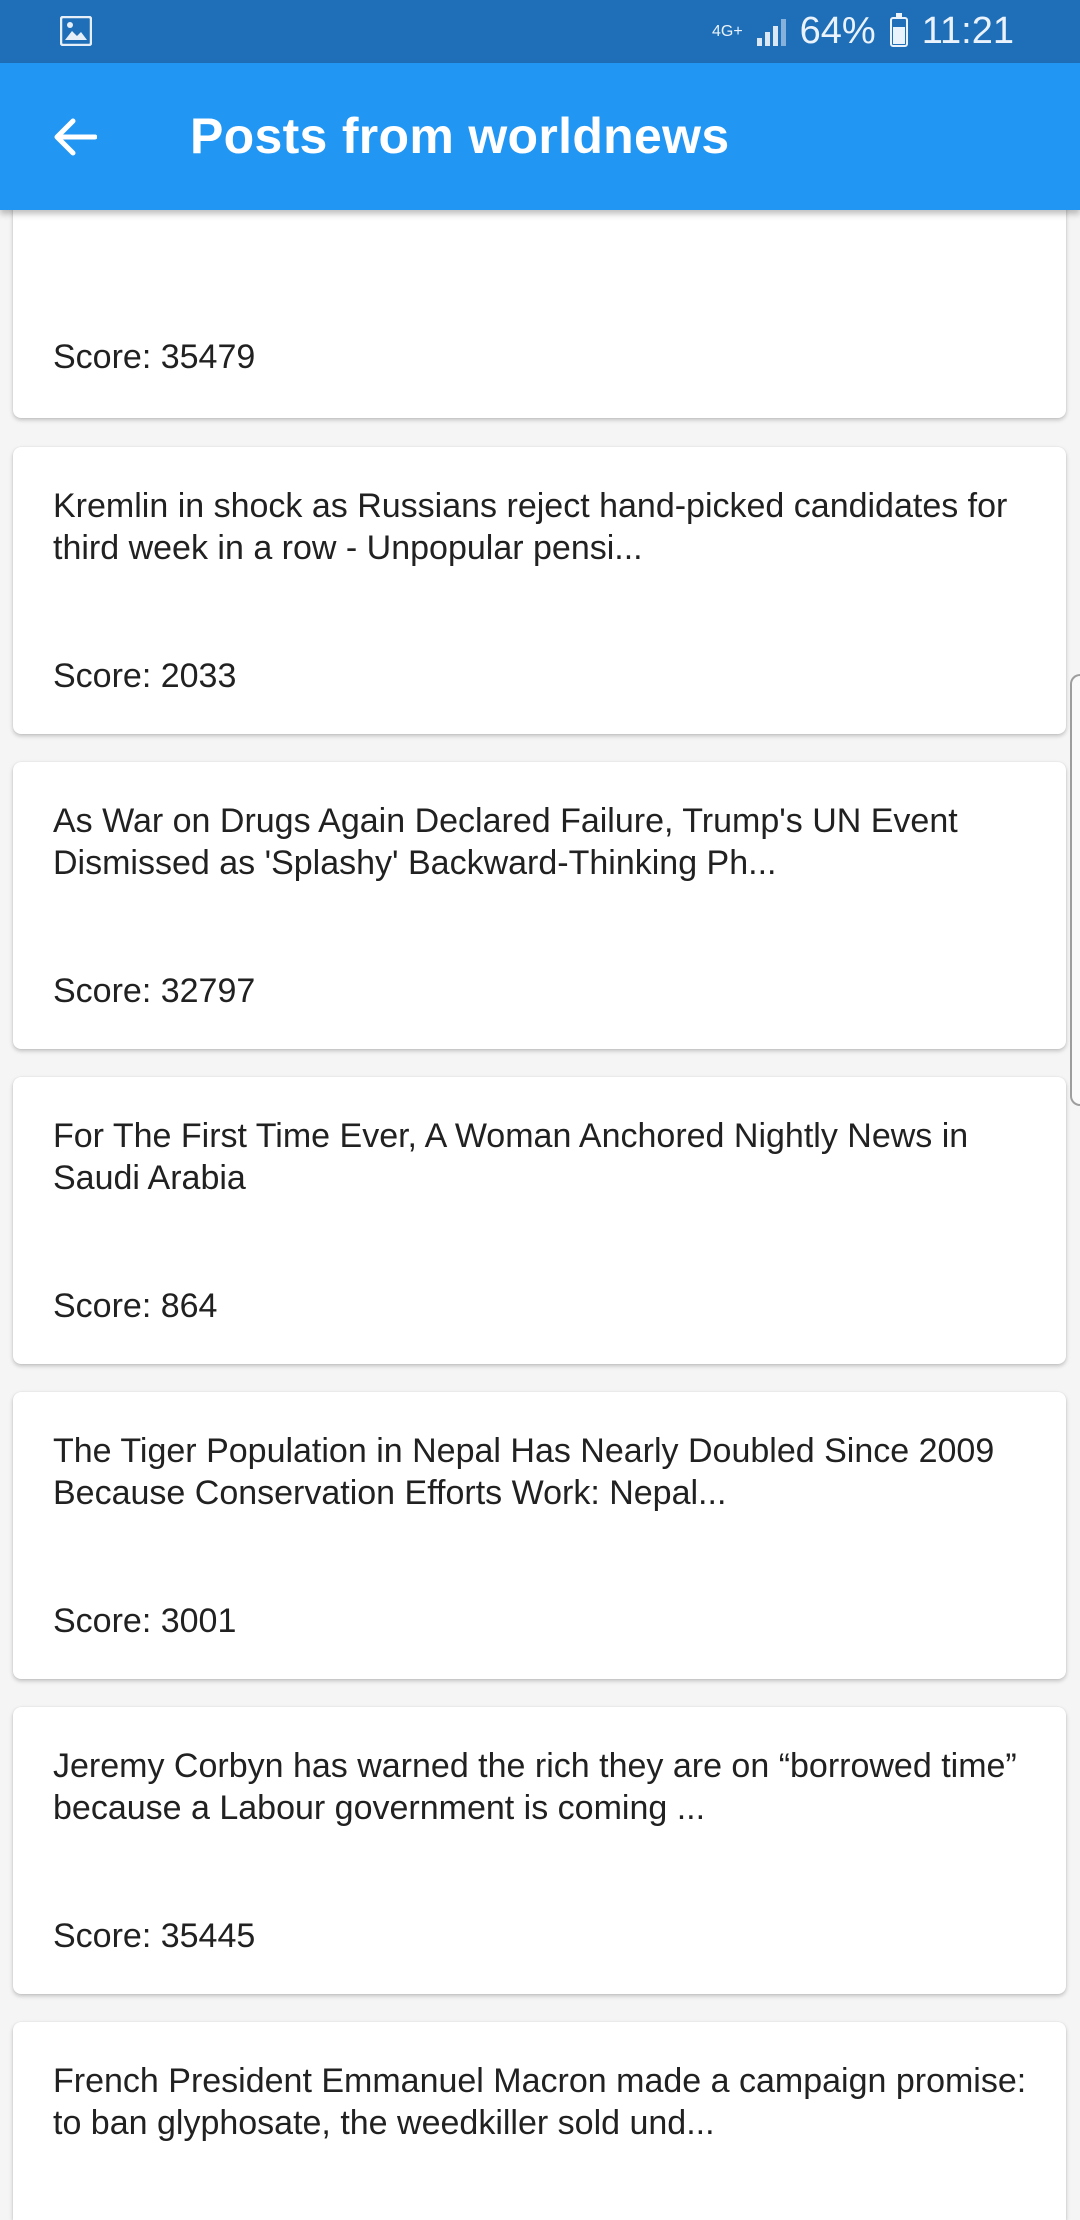 The image size is (1080, 2220). What do you see at coordinates (145, 676) in the screenshot?
I see `post-score: Score: 2033` at bounding box center [145, 676].